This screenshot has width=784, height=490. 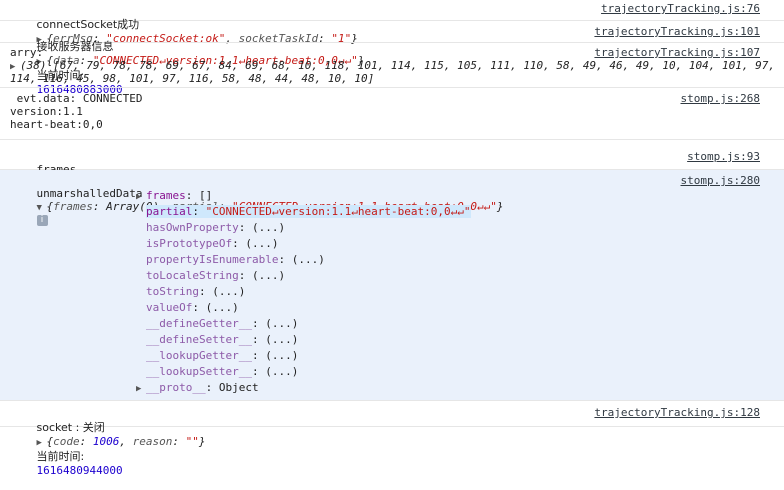 I want to click on tree-item-getter: toString: (...), so click(x=303, y=293).